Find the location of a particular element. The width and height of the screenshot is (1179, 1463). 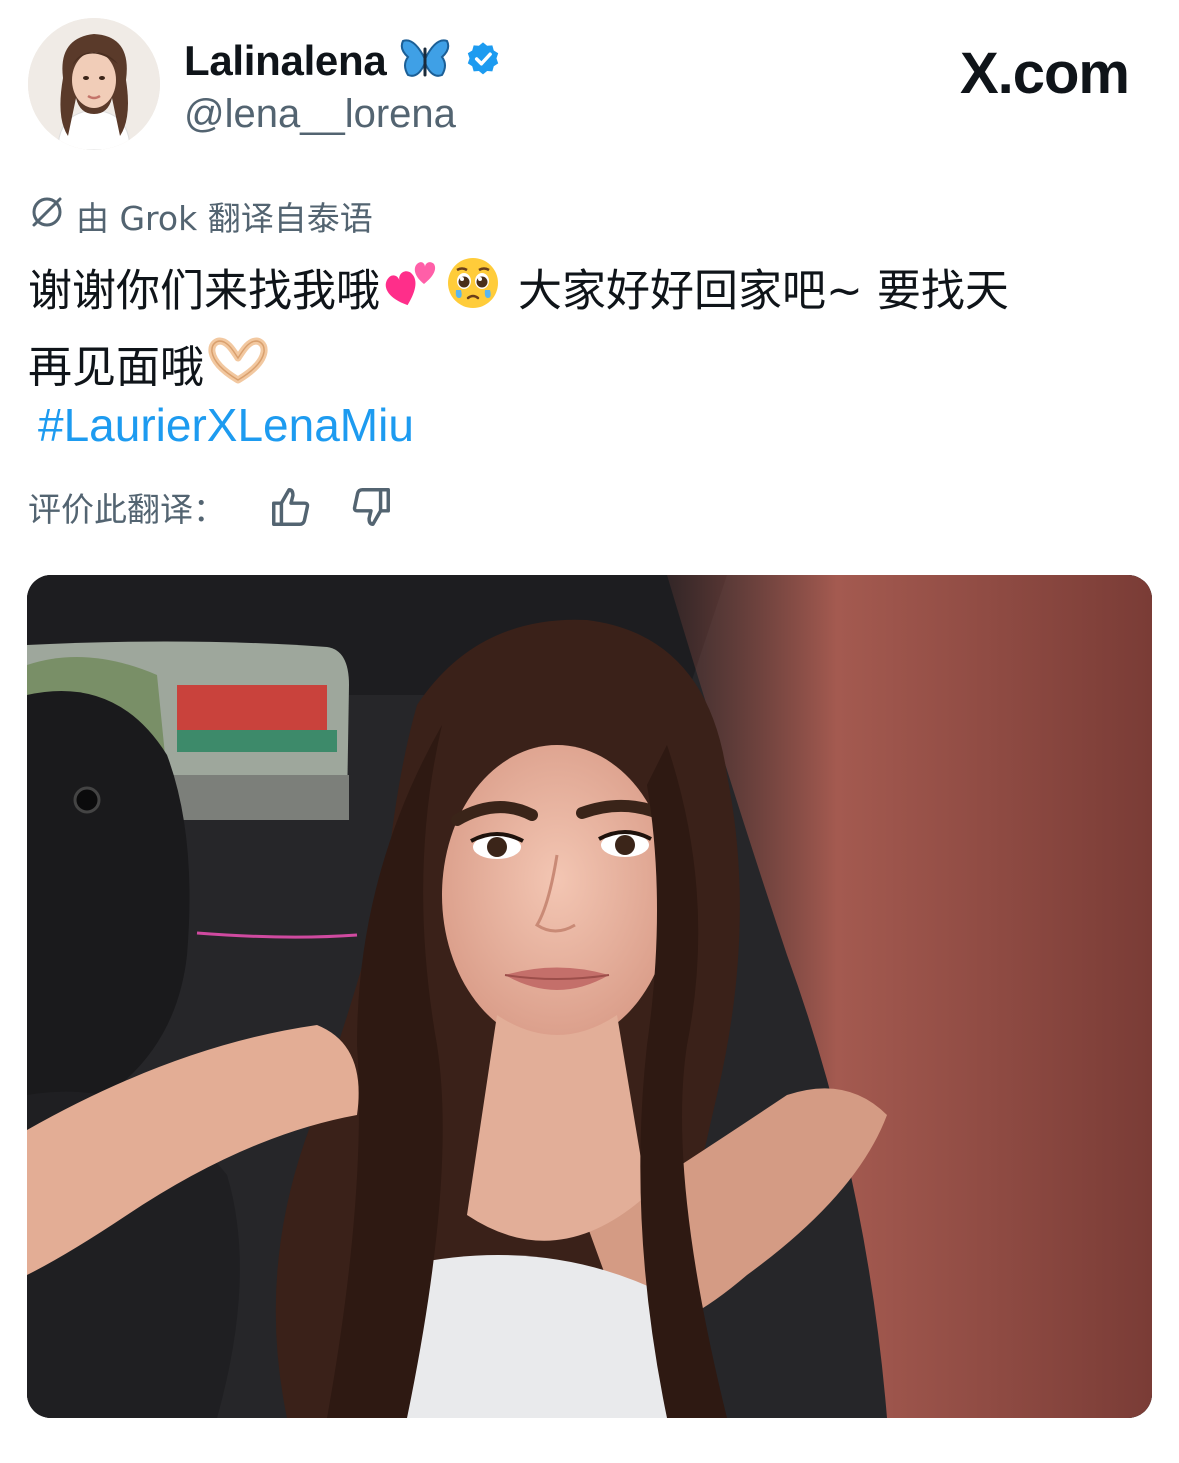

author-name-row: Lalinalena is located at coordinates (343, 61).